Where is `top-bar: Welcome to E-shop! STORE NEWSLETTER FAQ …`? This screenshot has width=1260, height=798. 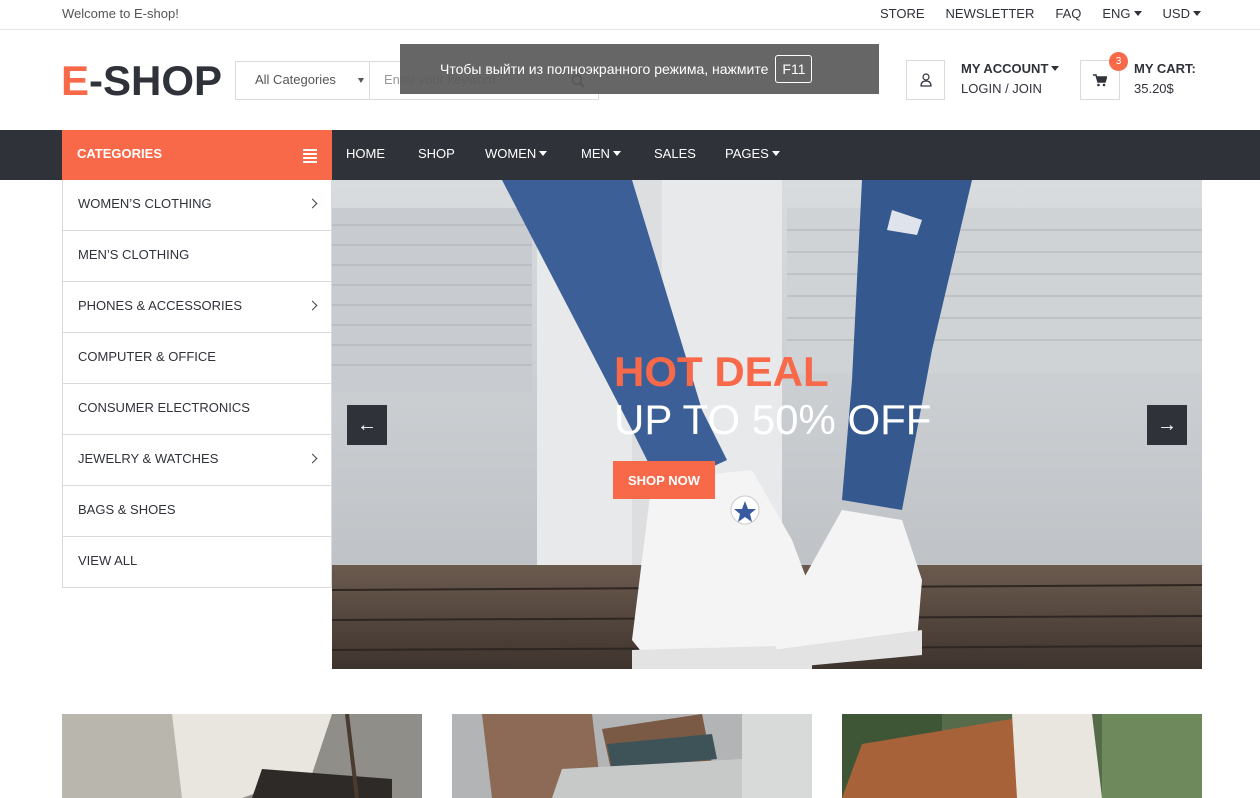
top-bar: Welcome to E-shop! STORE NEWSLETTER FAQ … is located at coordinates (630, 15).